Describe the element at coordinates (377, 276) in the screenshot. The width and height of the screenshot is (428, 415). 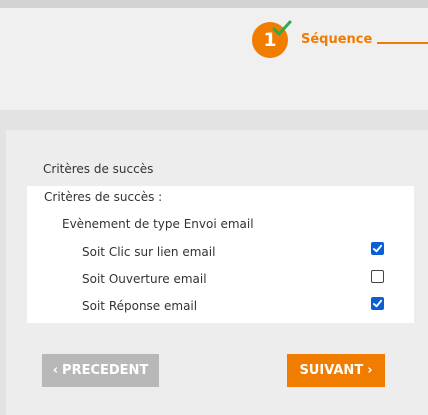
I see `option-checkbox-open` at that location.